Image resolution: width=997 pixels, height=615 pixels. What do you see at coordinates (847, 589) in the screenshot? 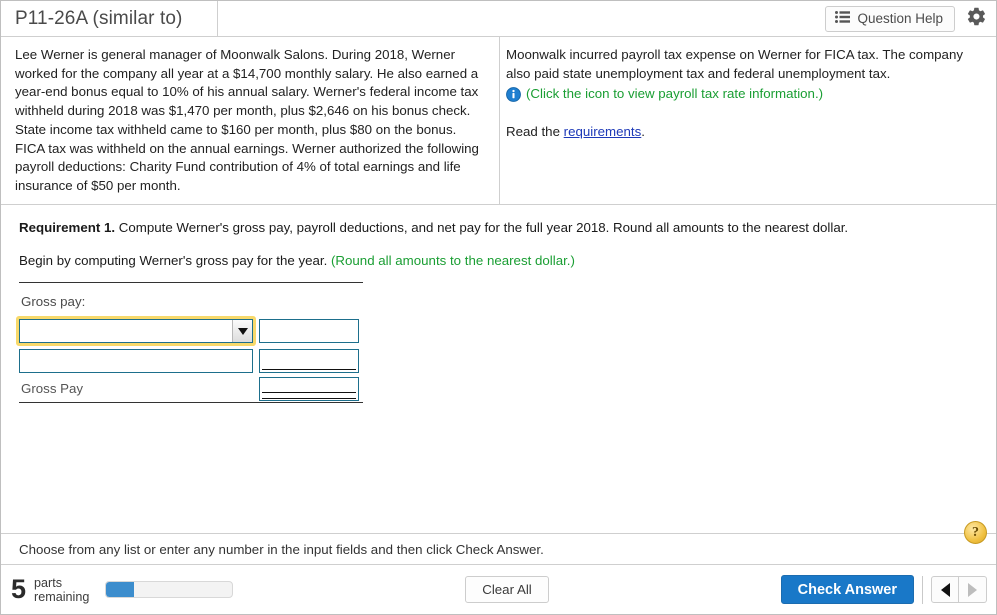
I see `check-answer-button: Check Answer` at bounding box center [847, 589].